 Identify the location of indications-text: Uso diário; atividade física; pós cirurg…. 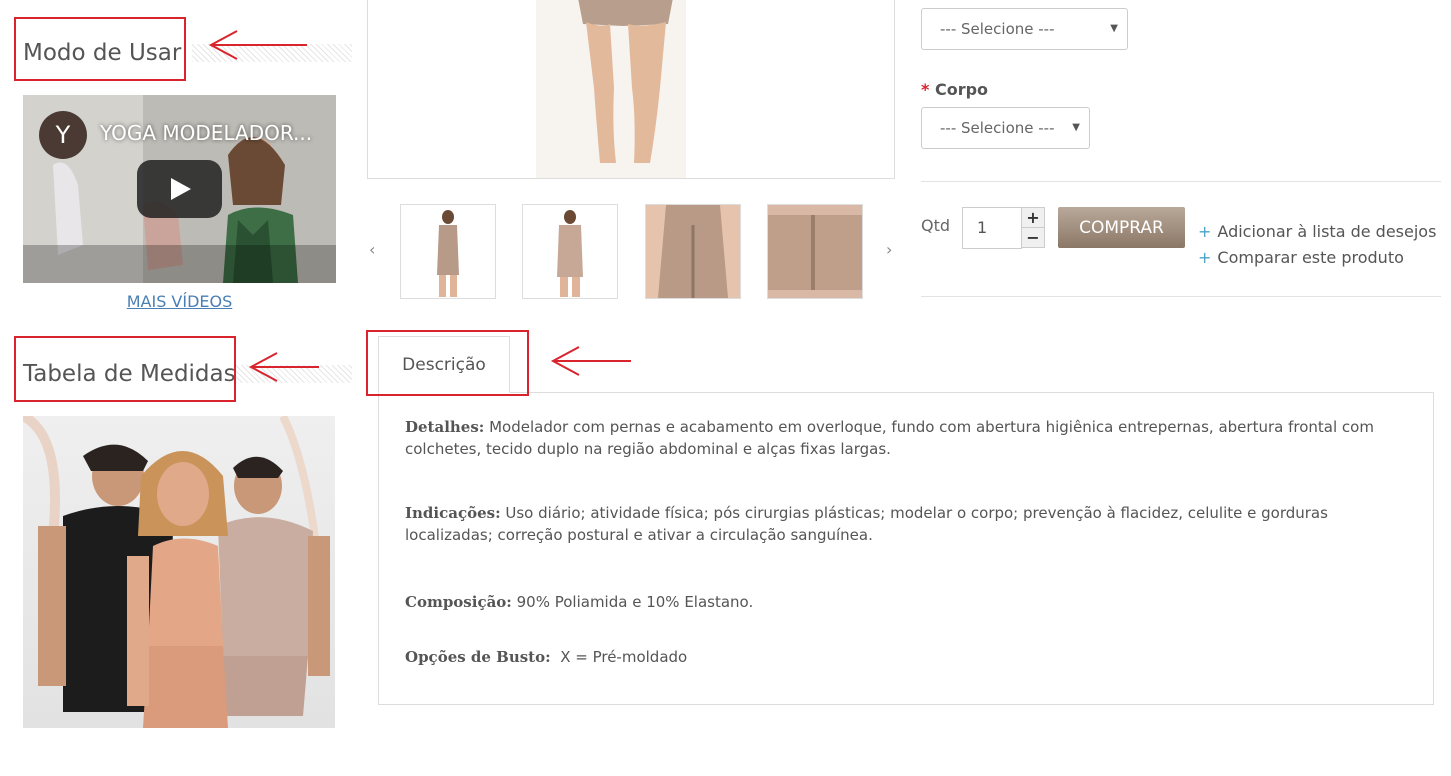
(866, 524).